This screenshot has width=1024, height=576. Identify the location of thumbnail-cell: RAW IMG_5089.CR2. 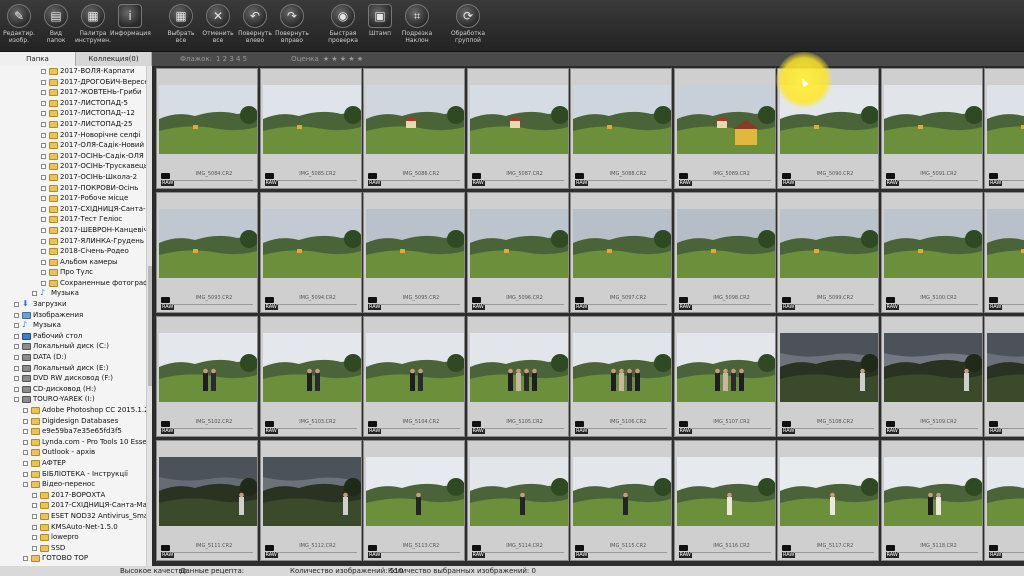
(724, 128).